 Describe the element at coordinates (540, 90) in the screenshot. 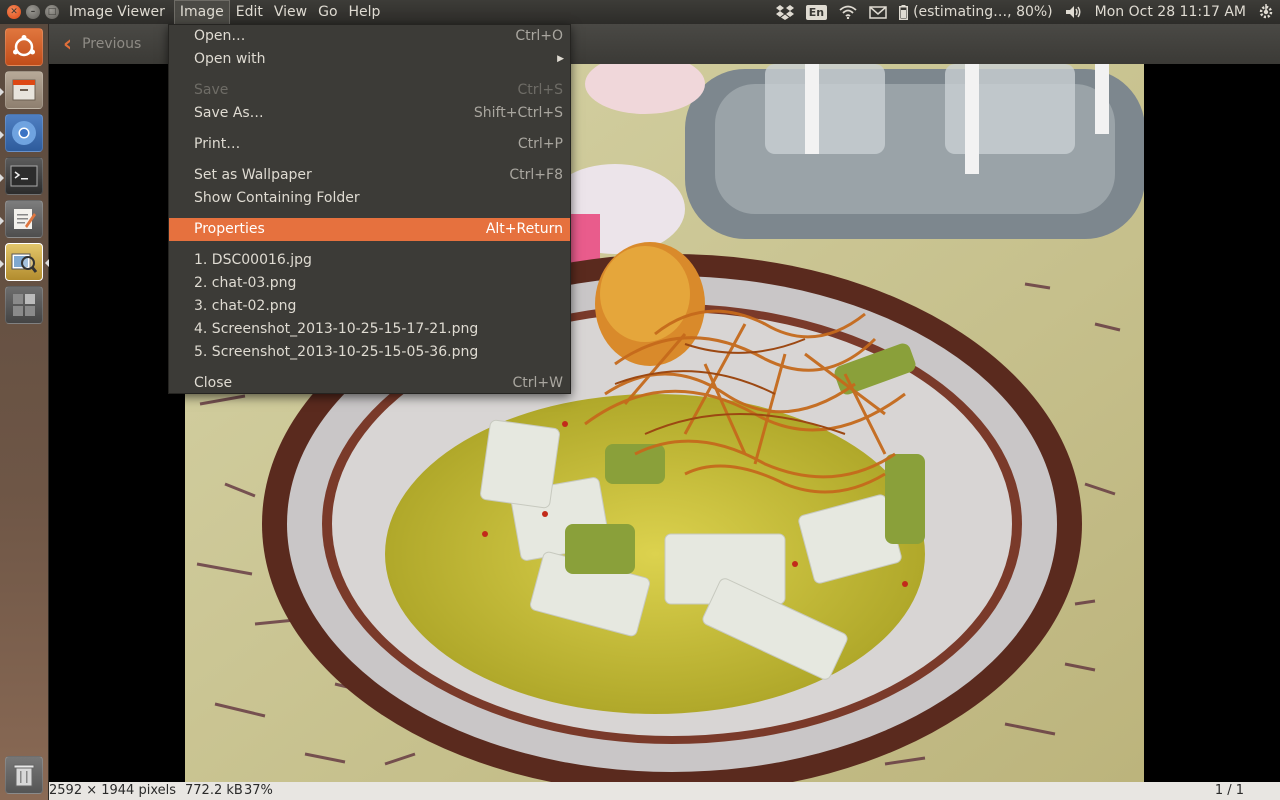

I see `shortcut-label: Ctrl+S` at that location.